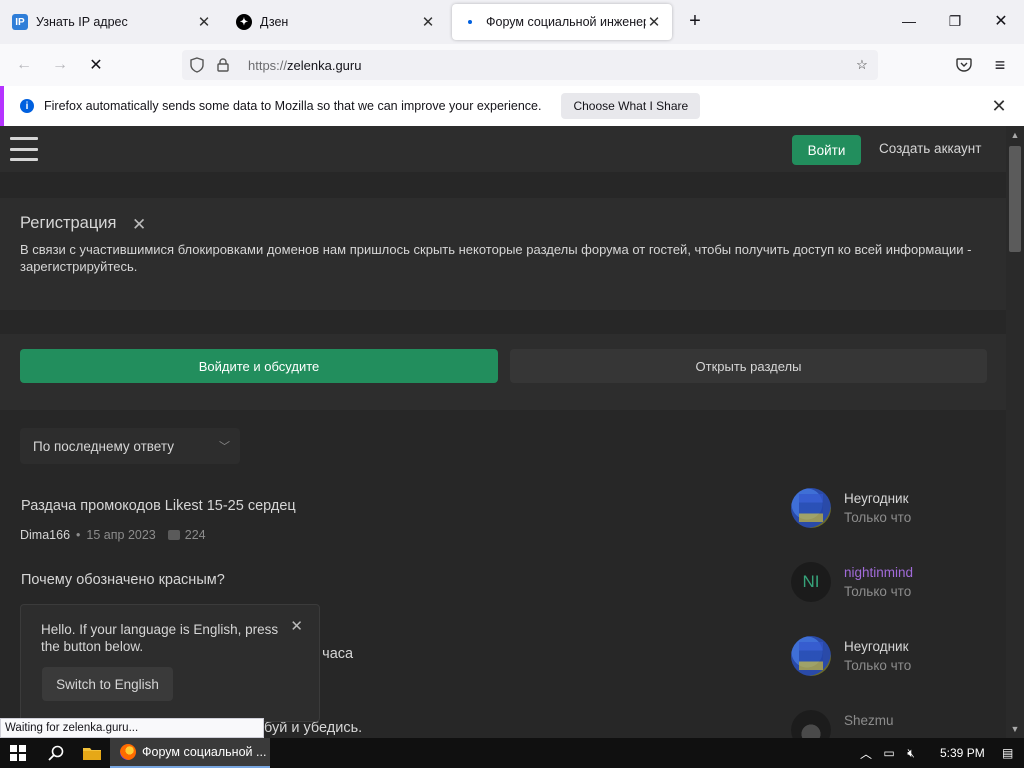  I want to click on clock: 5:39 PM, so click(962, 753).